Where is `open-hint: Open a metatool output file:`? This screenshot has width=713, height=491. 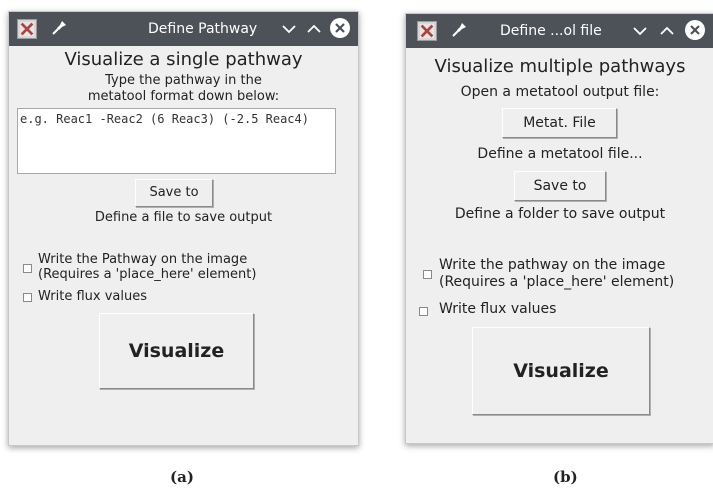
open-hint: Open a metatool output file: is located at coordinates (560, 92).